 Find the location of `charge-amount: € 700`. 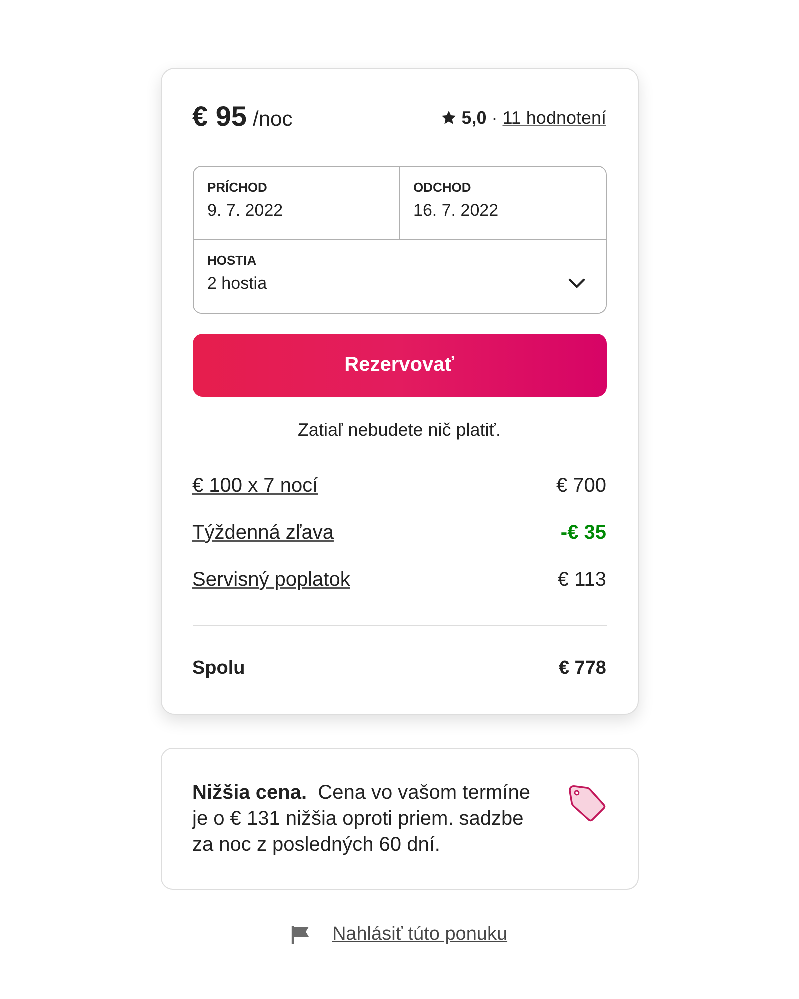

charge-amount: € 700 is located at coordinates (581, 486).